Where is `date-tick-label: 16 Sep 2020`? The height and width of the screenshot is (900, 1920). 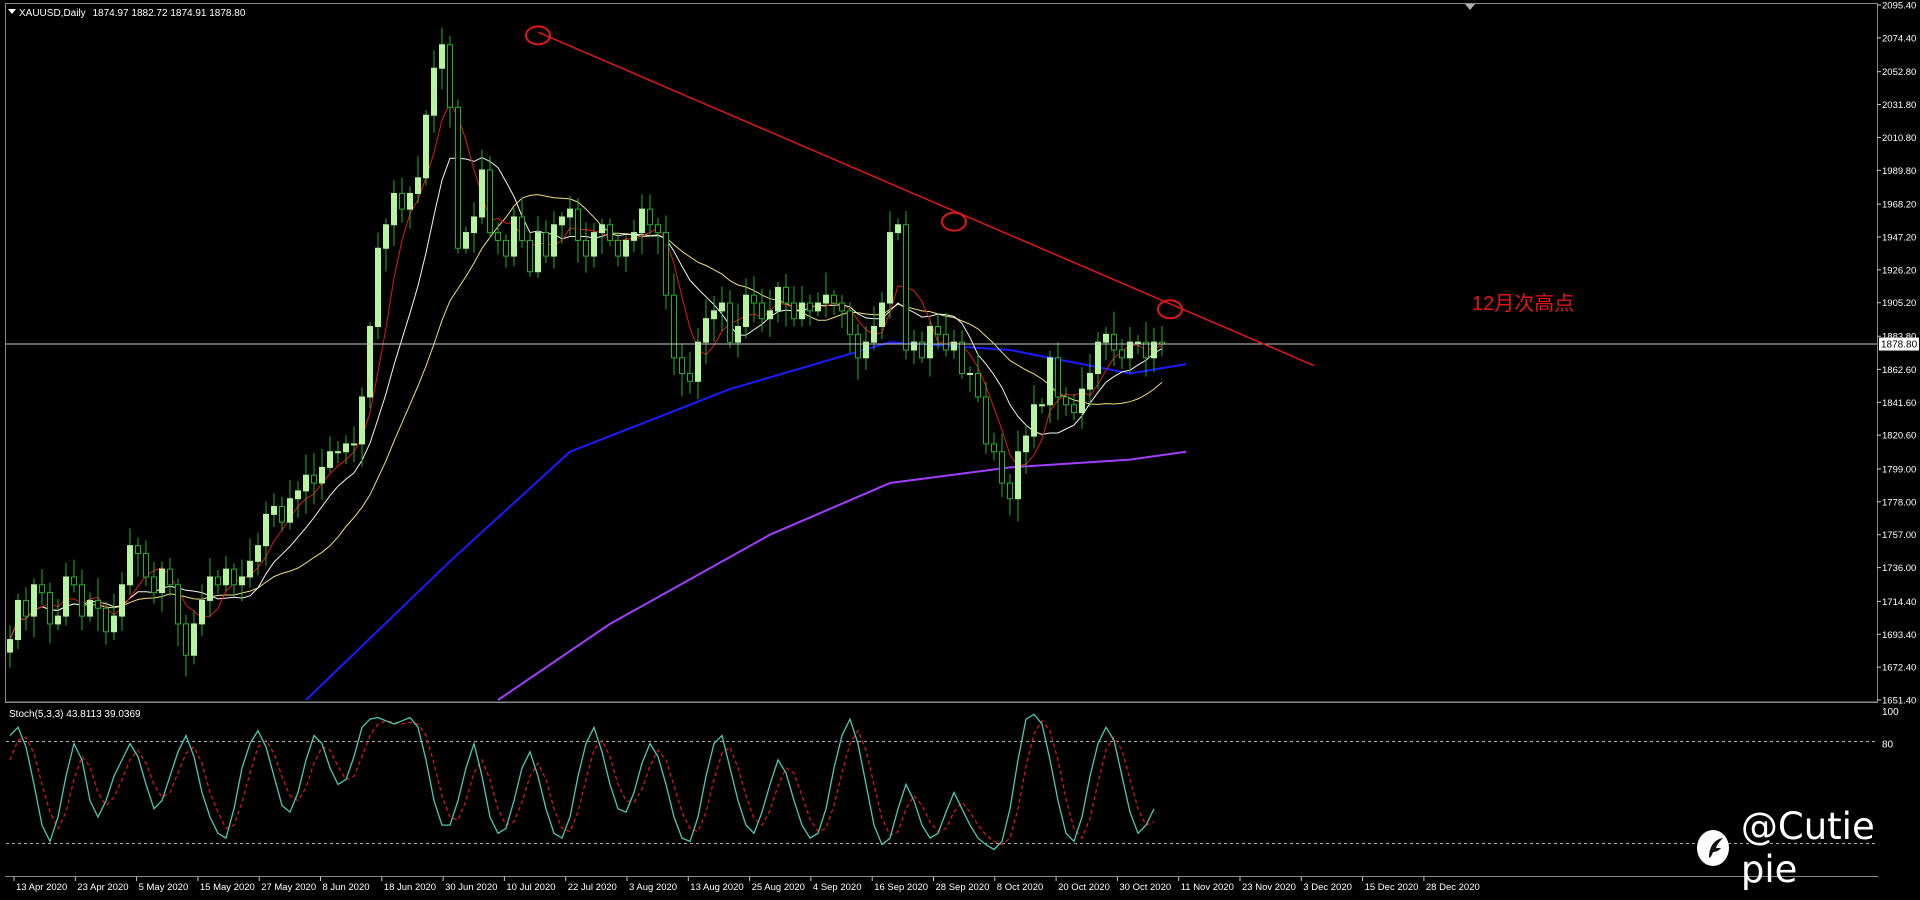 date-tick-label: 16 Sep 2020 is located at coordinates (901, 887).